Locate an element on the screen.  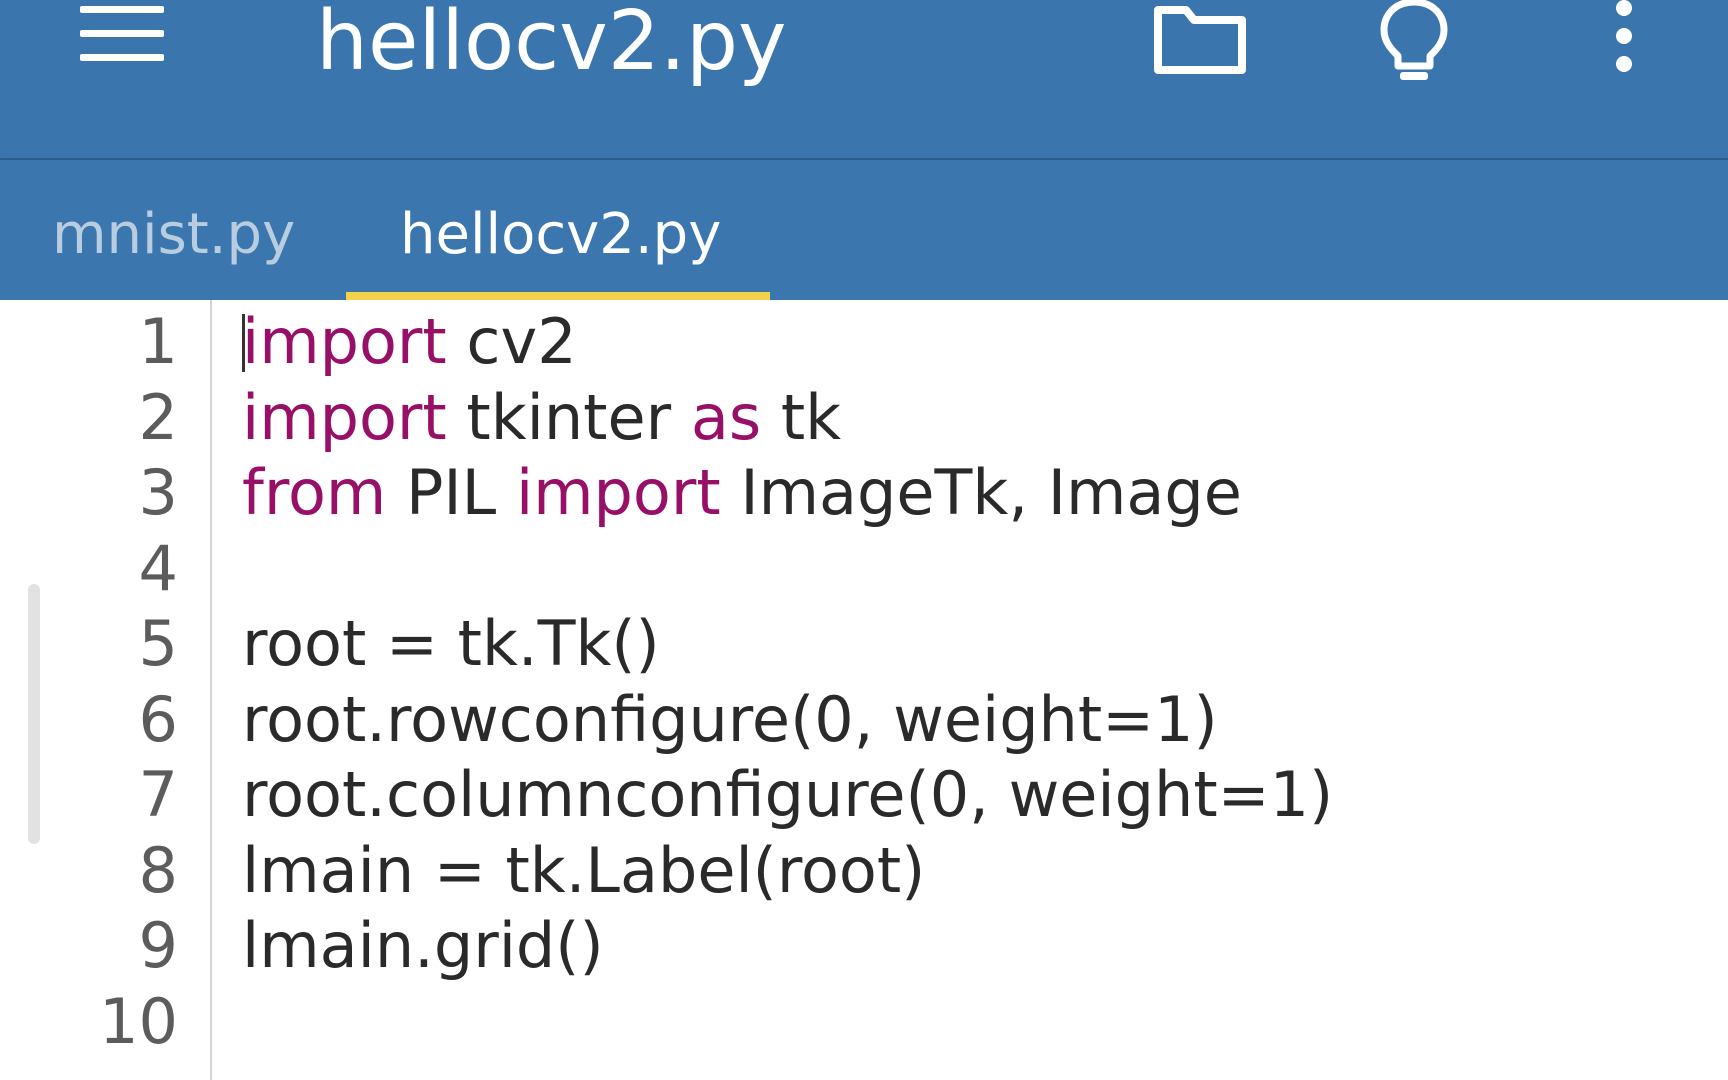
code-line: 10 is located at coordinates (864, 1021).